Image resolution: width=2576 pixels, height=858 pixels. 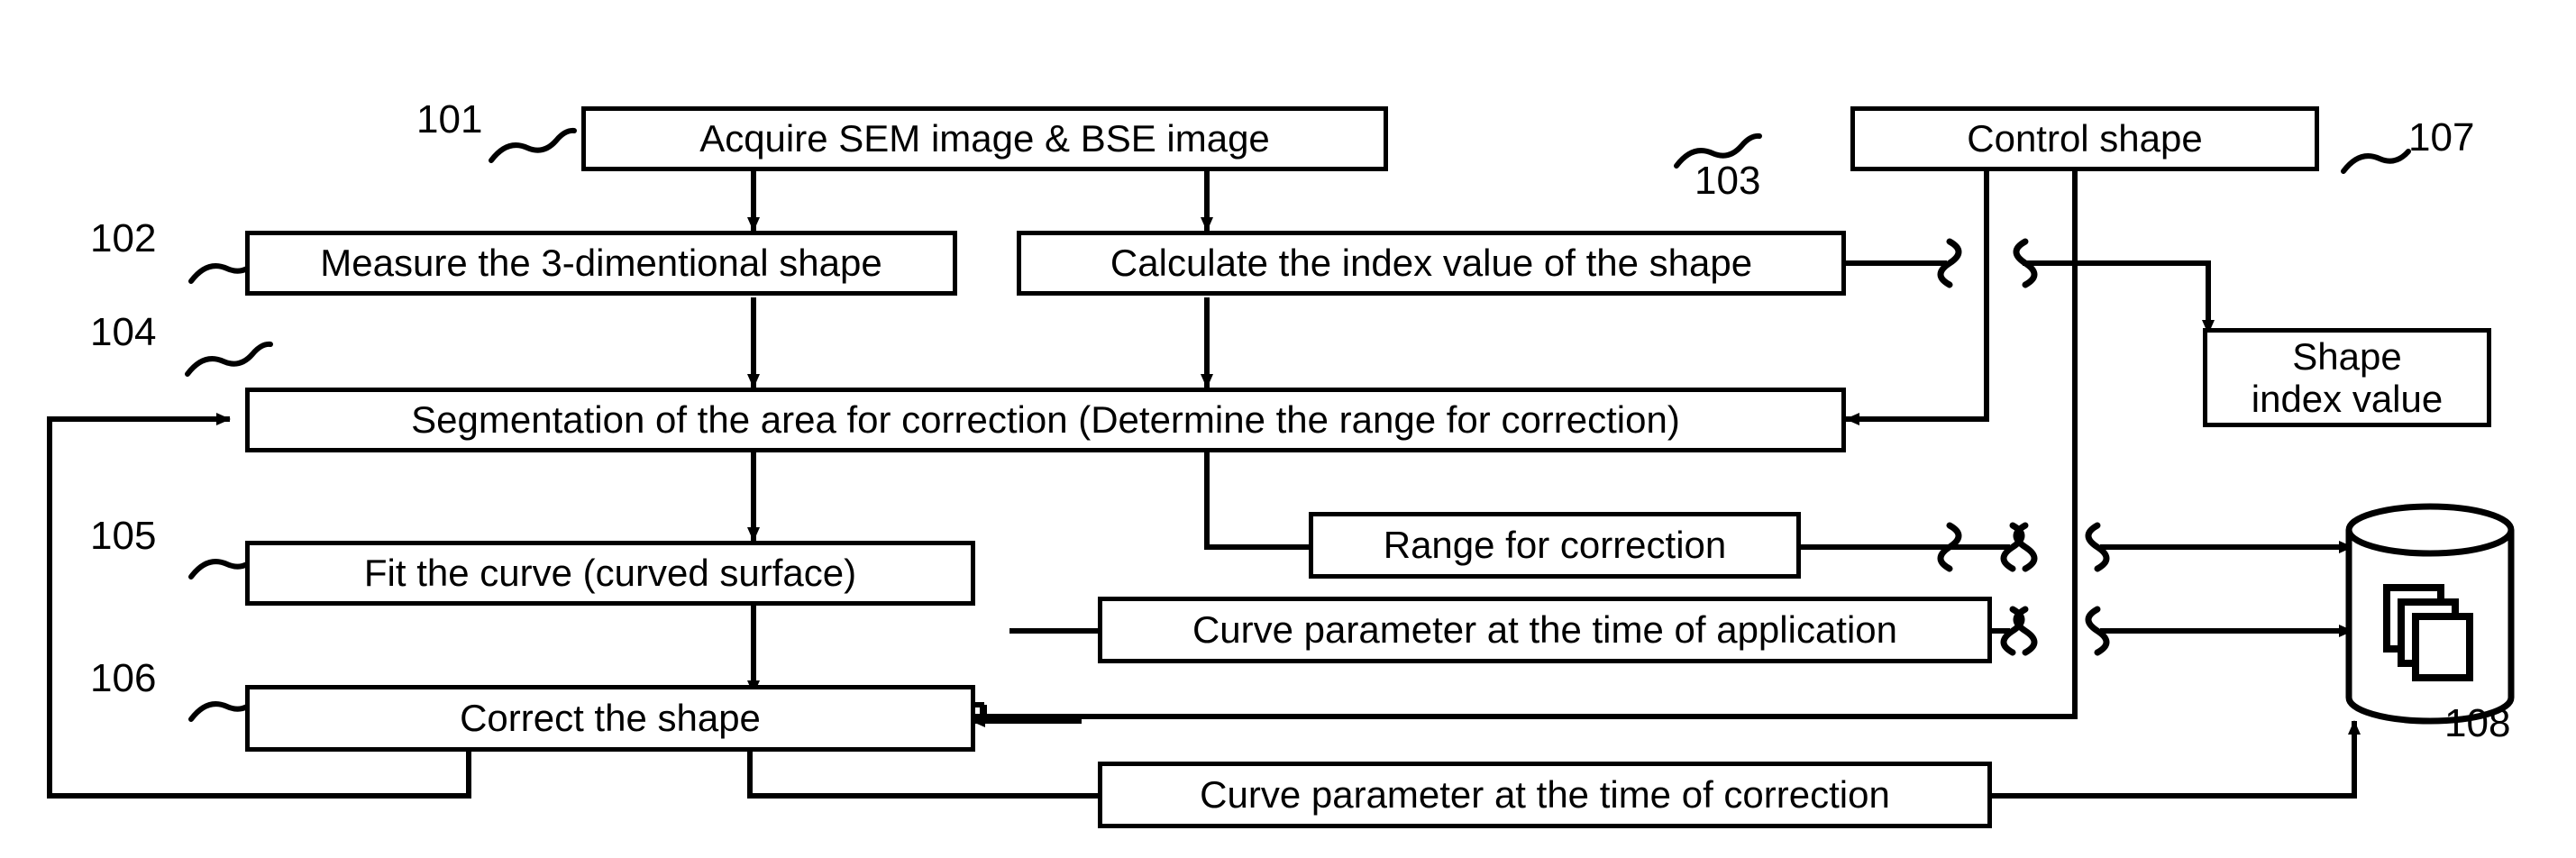 What do you see at coordinates (1727, 181) in the screenshot?
I see `ref-103: 103` at bounding box center [1727, 181].